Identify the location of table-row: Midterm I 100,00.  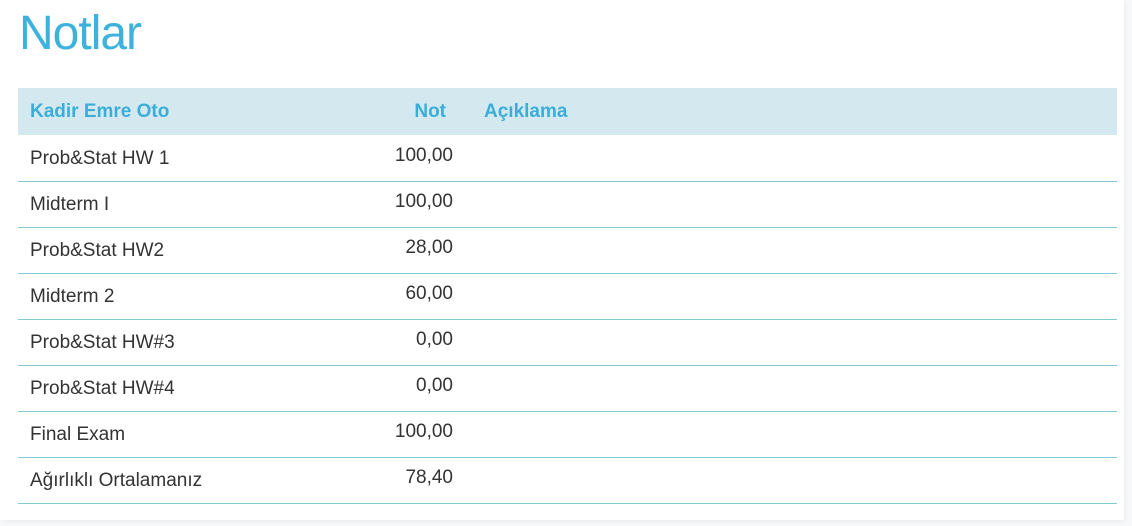
(567, 204).